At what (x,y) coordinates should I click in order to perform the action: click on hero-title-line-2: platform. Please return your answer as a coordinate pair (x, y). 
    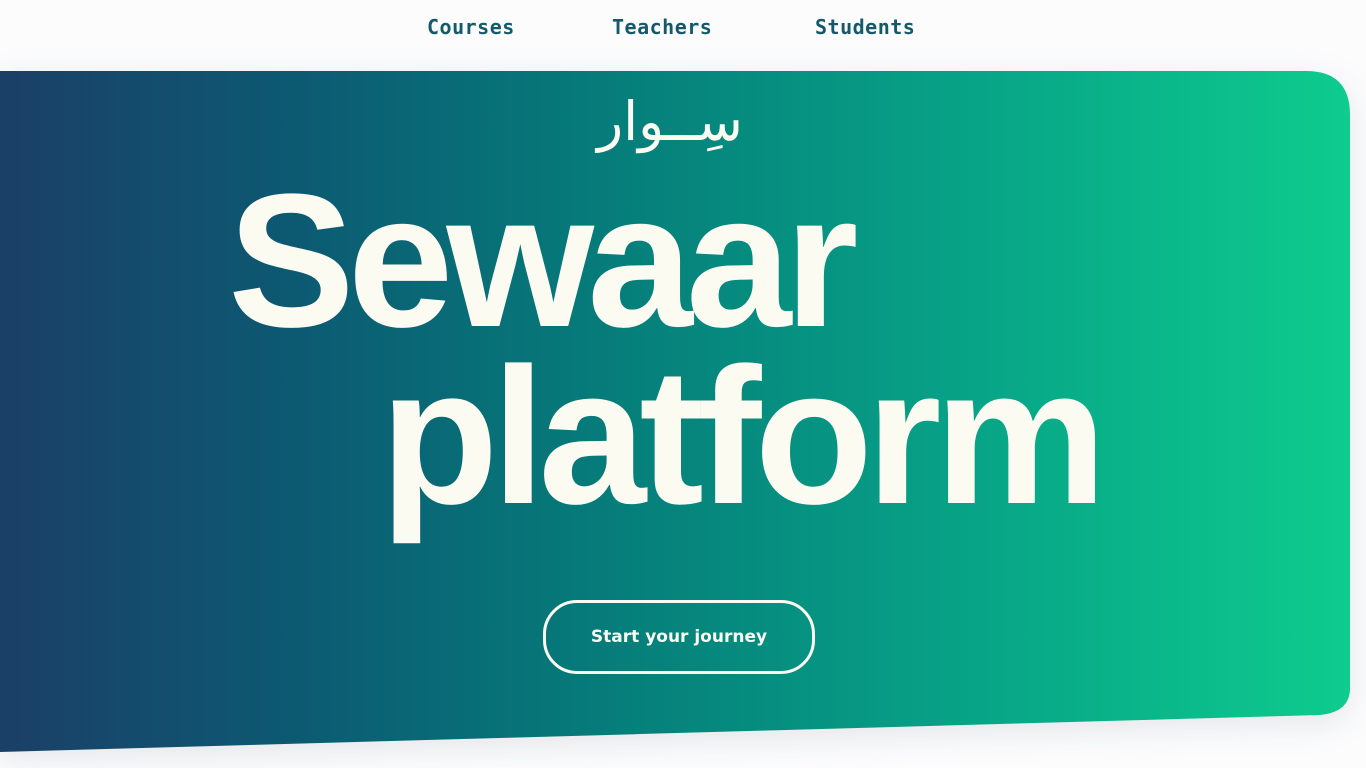
    Looking at the image, I should click on (740, 436).